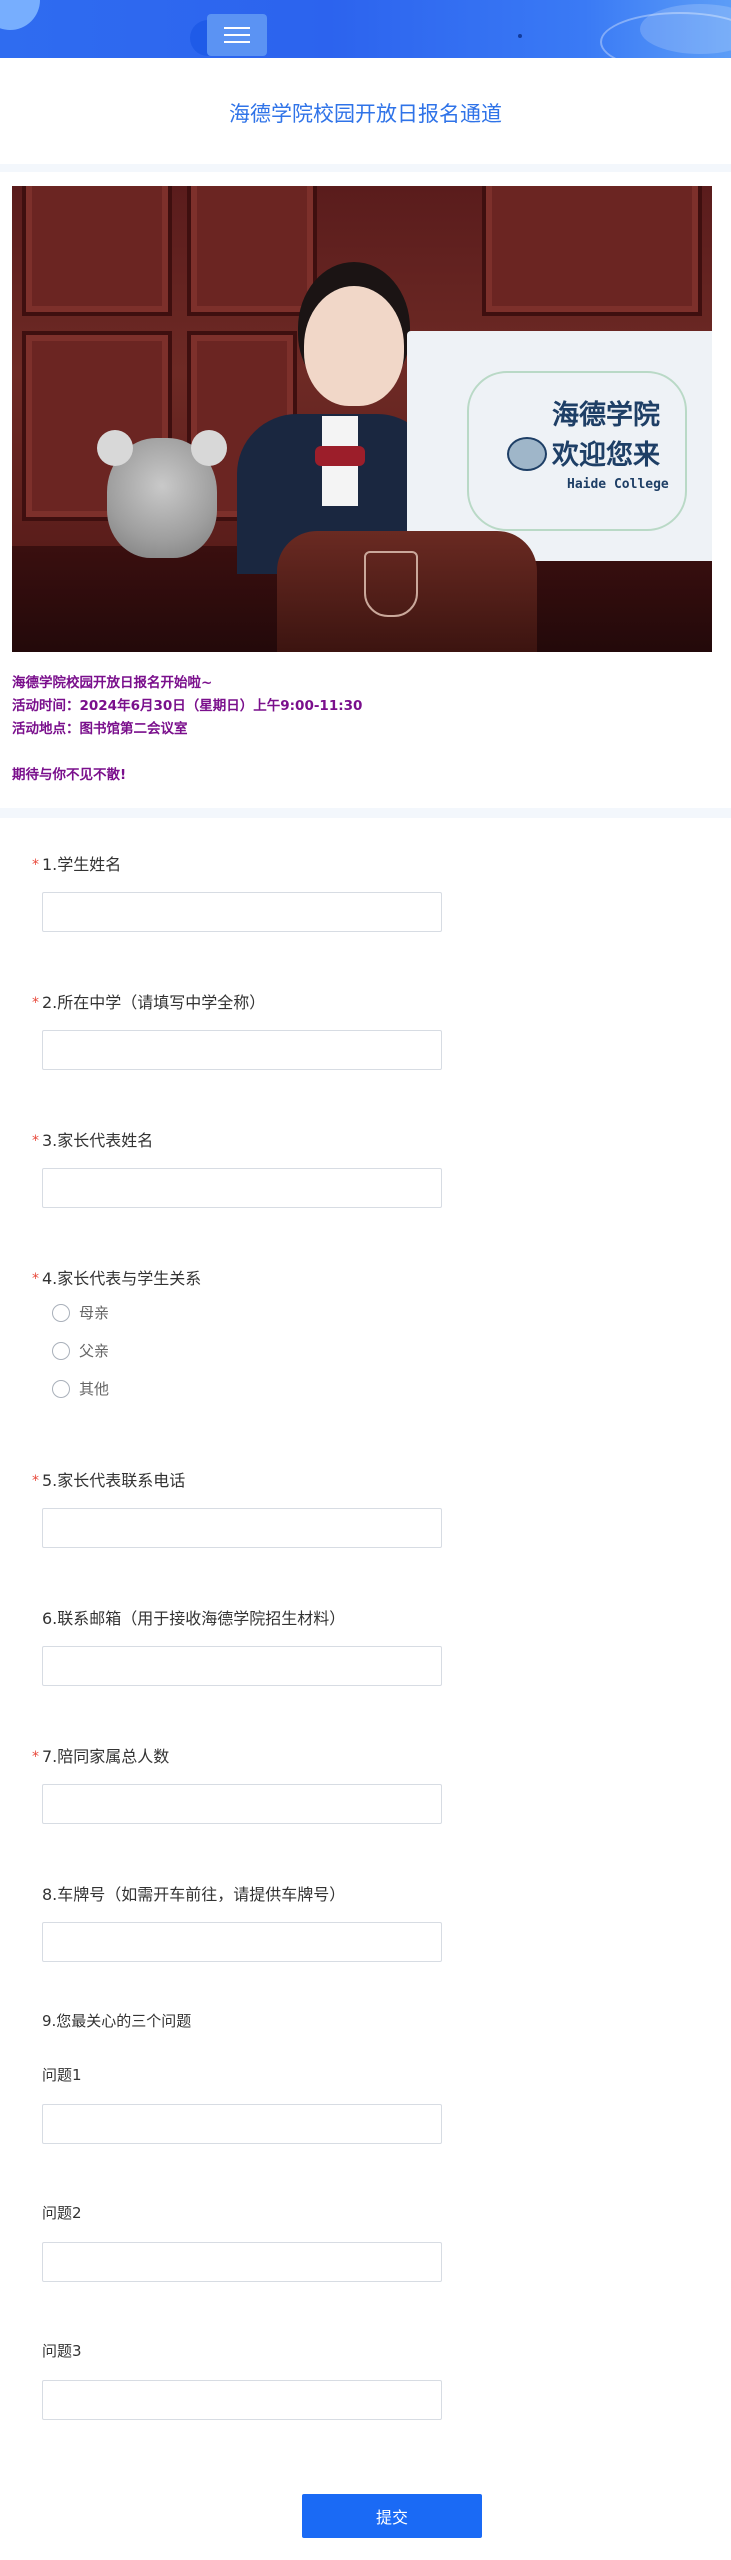 The height and width of the screenshot is (2560, 731). What do you see at coordinates (62, 2213) in the screenshot?
I see `sub-question-label: 问题2` at bounding box center [62, 2213].